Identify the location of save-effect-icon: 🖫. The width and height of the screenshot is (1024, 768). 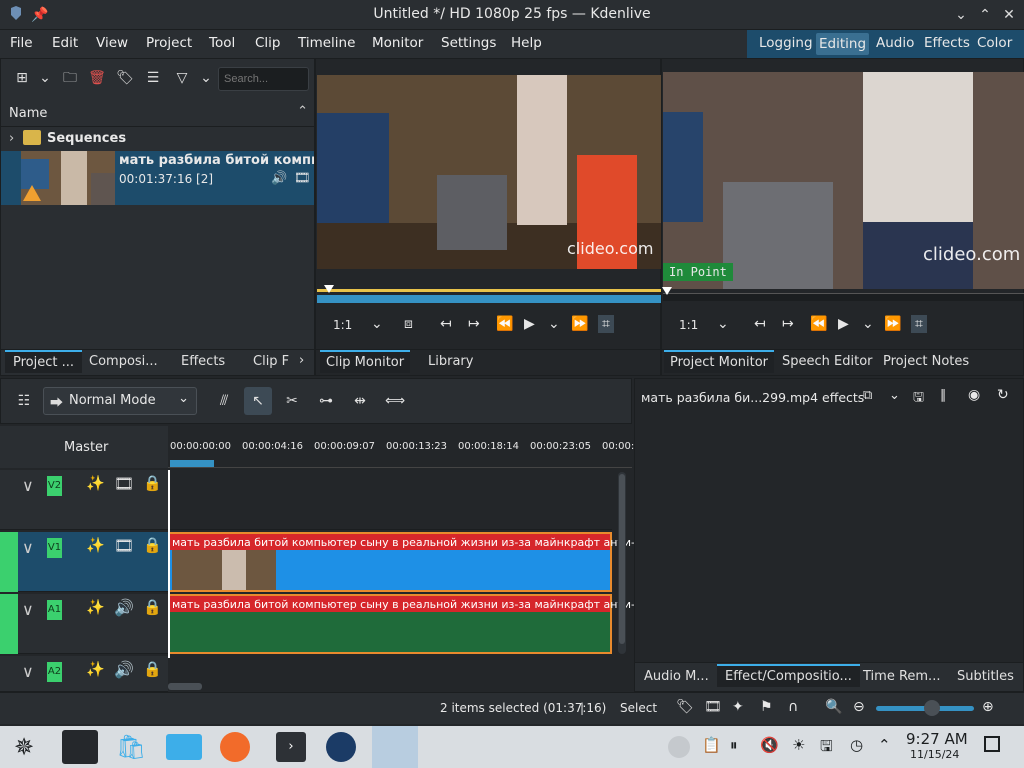
(918, 399).